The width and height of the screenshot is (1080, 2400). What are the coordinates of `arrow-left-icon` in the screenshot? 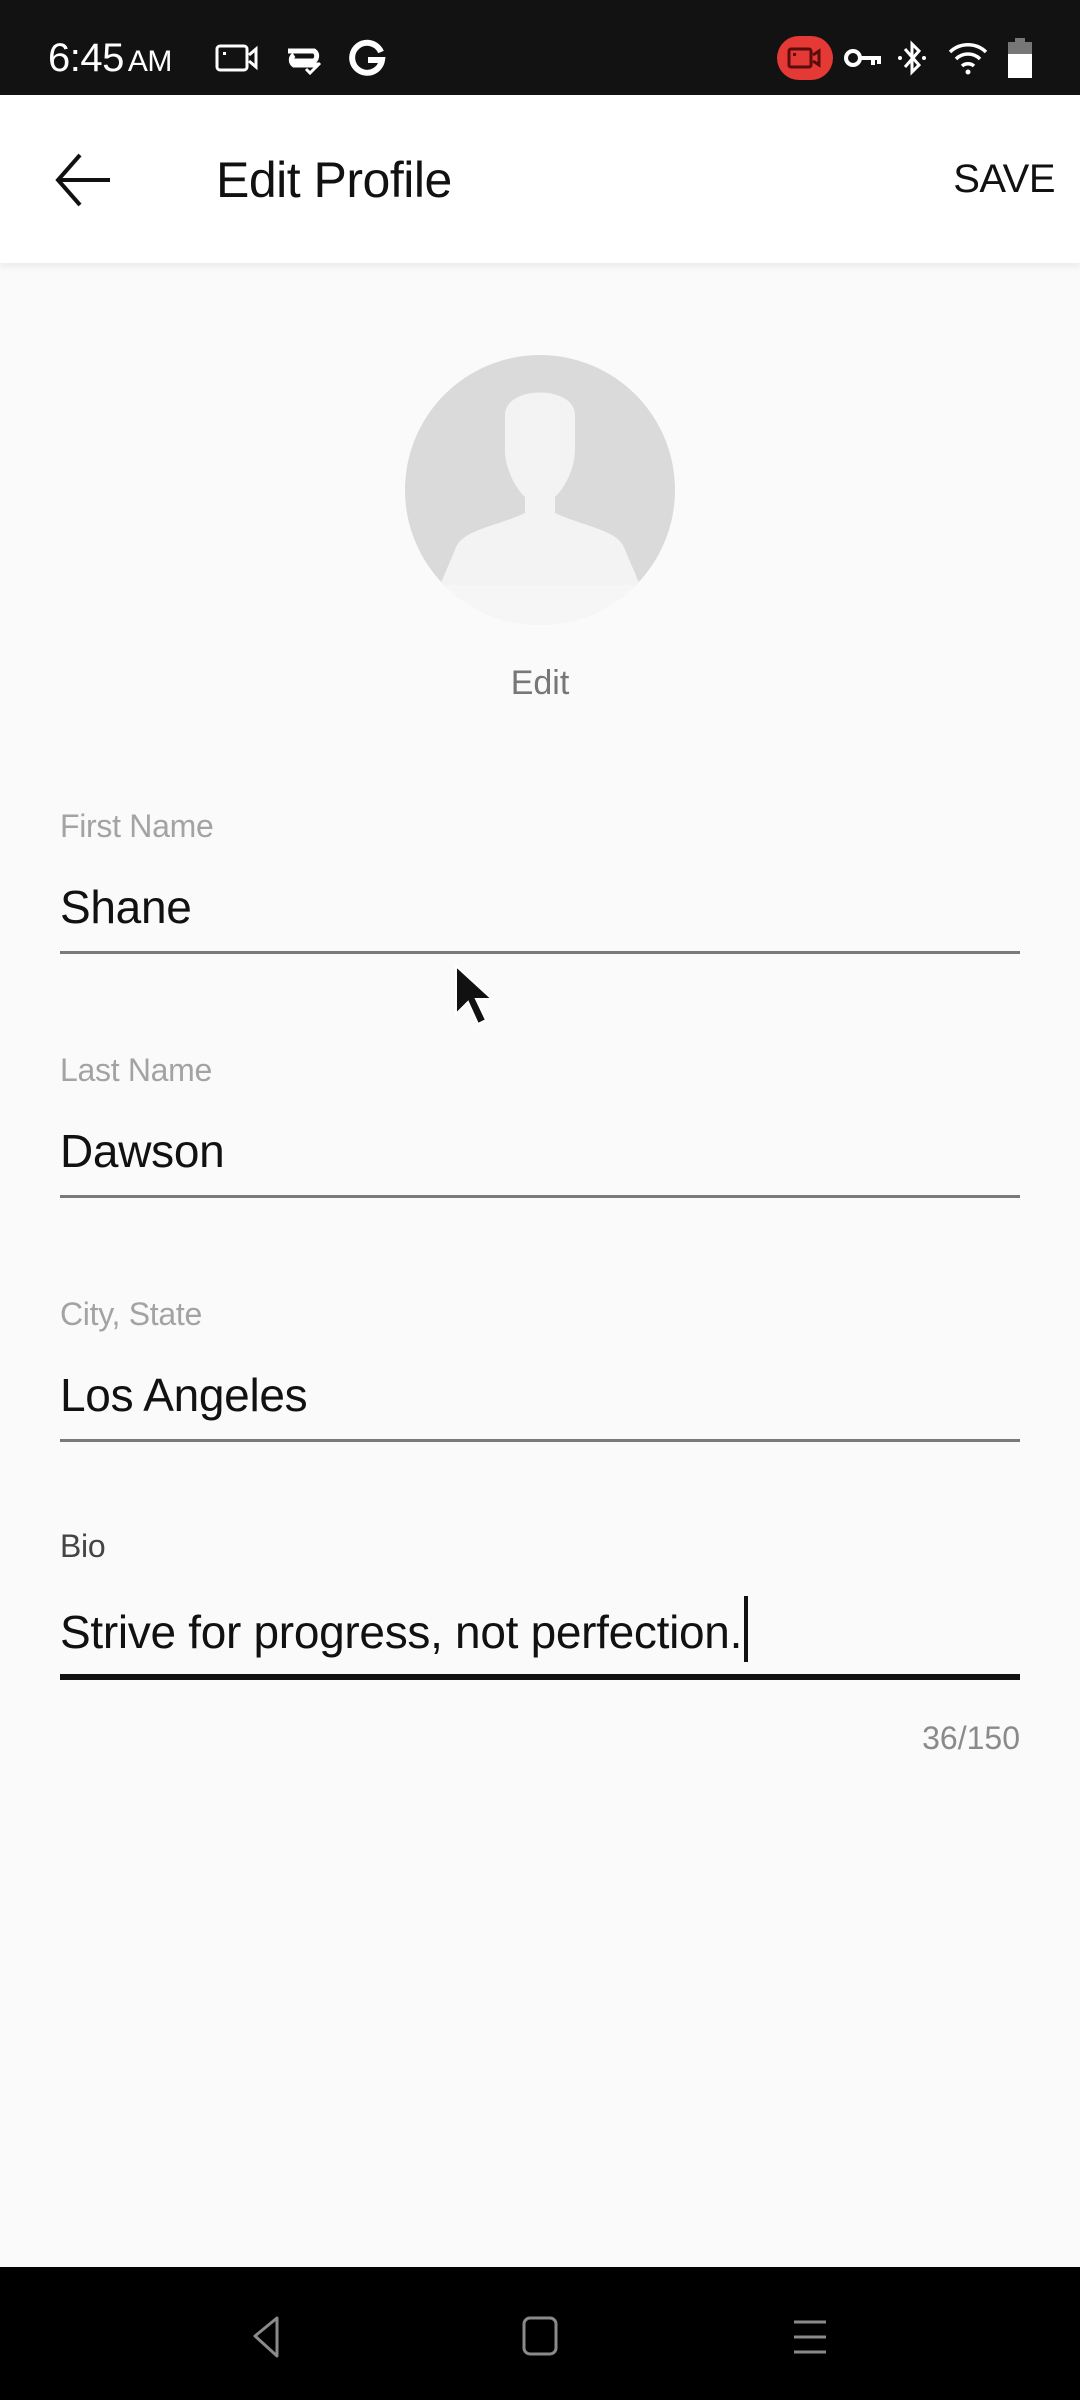 It's located at (82, 180).